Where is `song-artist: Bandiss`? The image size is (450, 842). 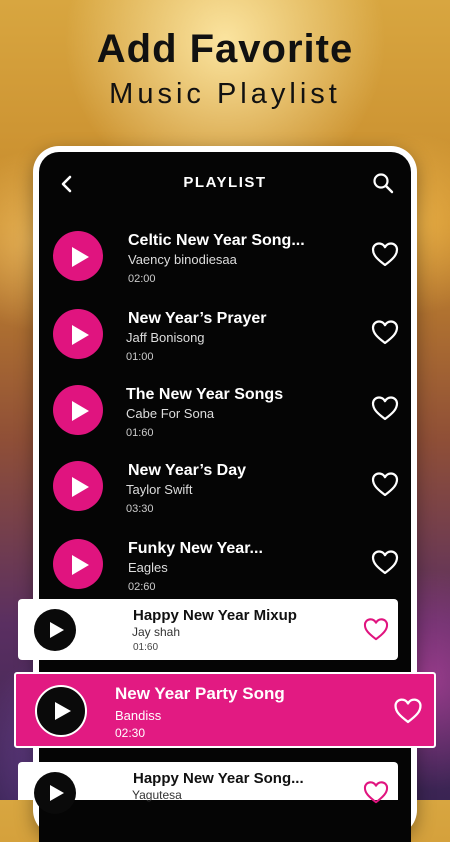 song-artist: Bandiss is located at coordinates (138, 715).